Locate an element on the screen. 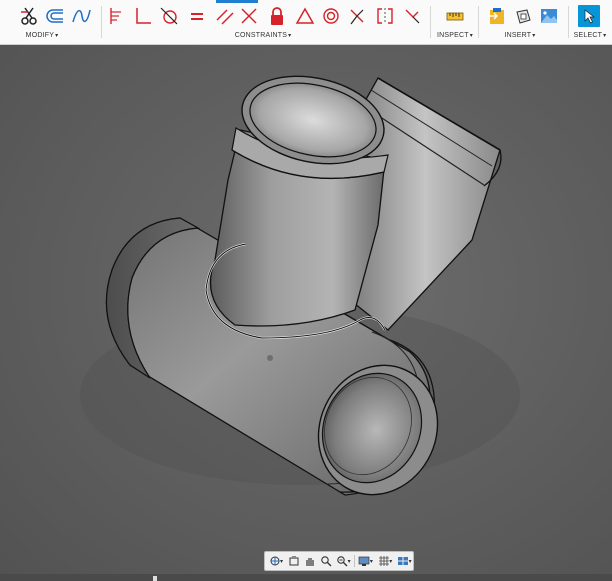 The height and width of the screenshot is (581, 612). triangle-icon is located at coordinates (305, 16).